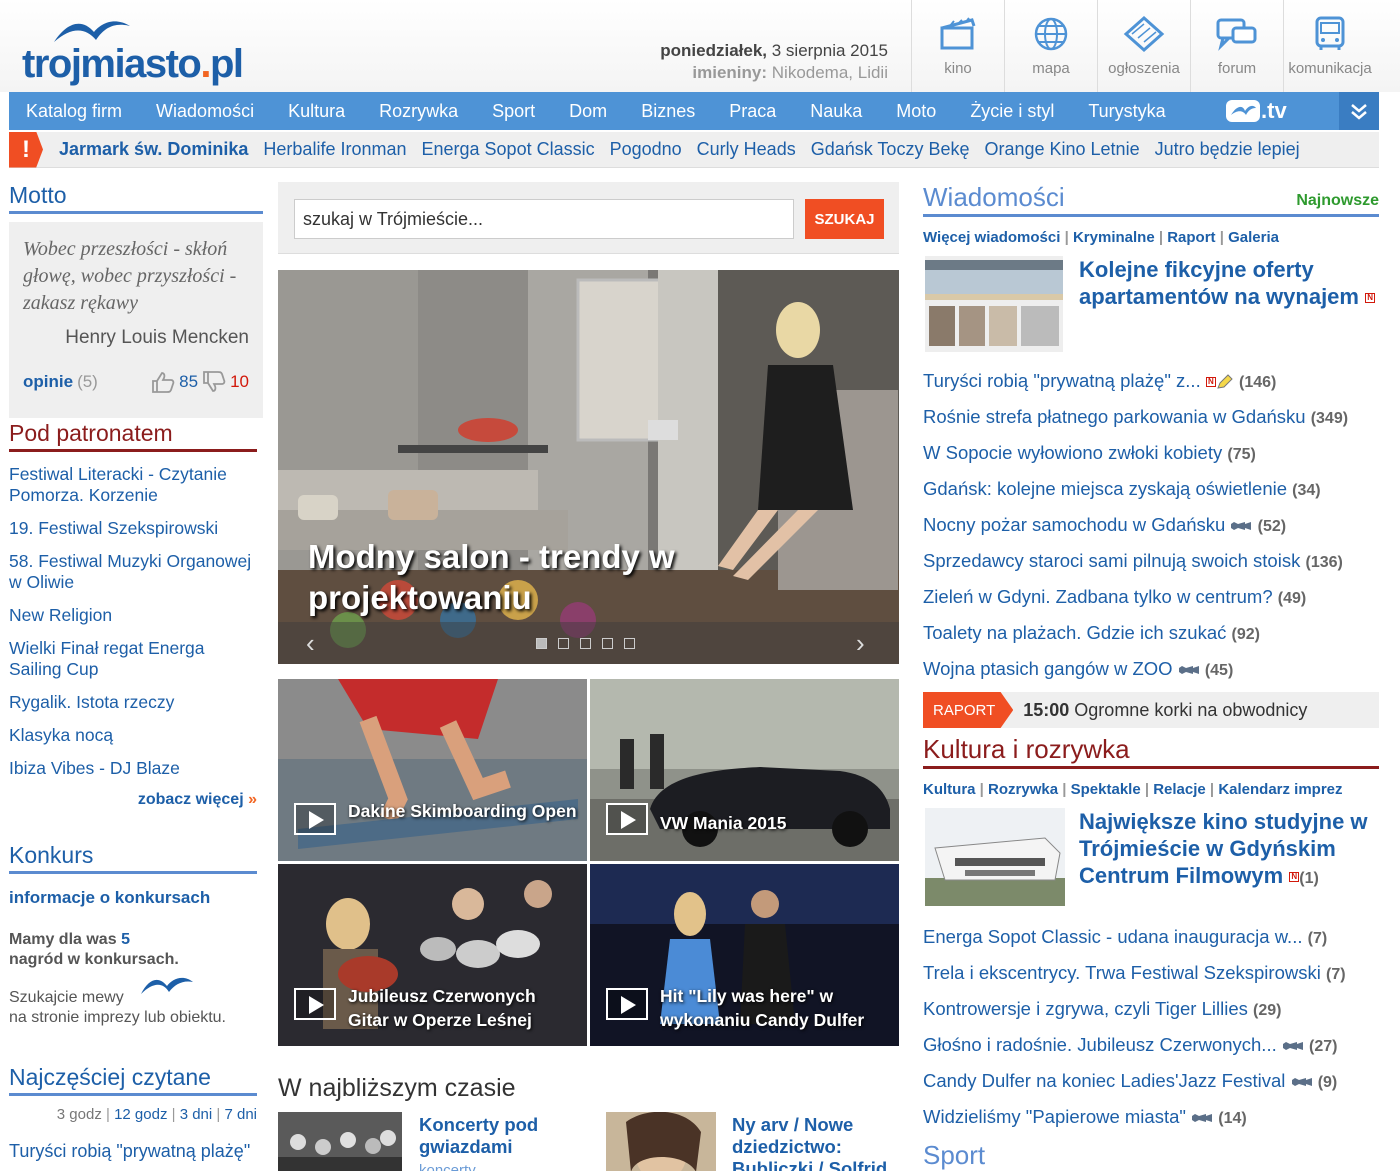  I want to click on nav-item-kultura: Kultura, so click(316, 111).